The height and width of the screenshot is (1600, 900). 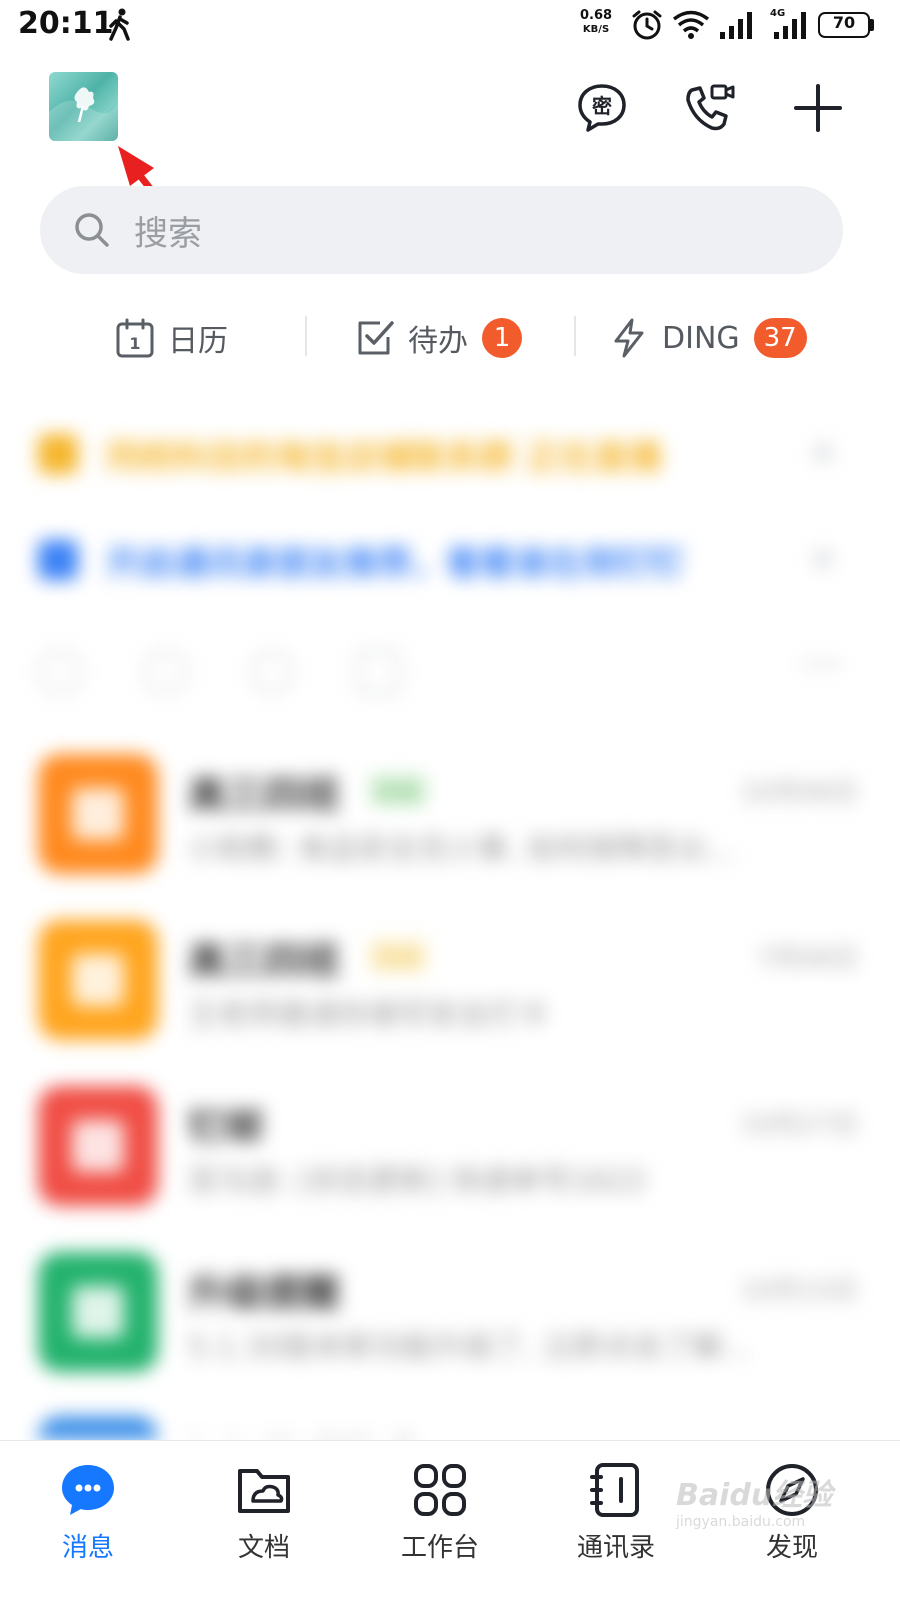 I want to click on battery-indicator: 70, so click(x=844, y=25).